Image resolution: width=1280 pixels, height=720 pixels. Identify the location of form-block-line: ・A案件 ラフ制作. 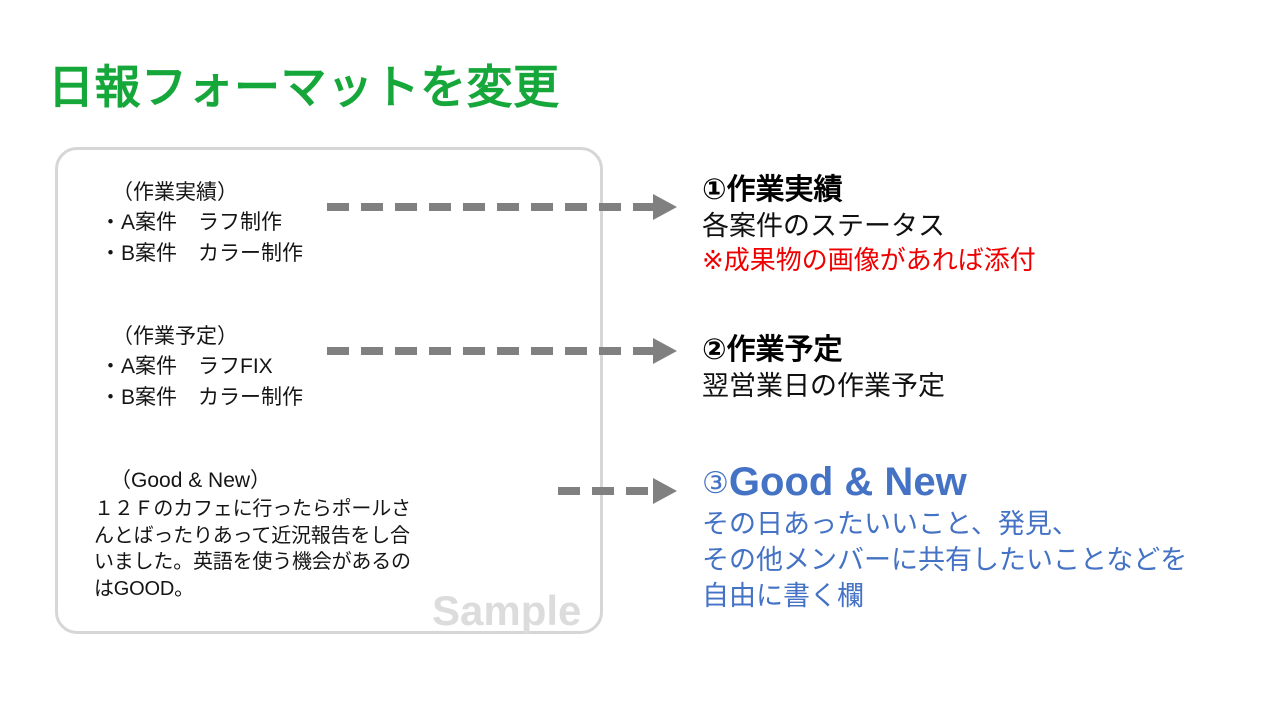
(191, 223).